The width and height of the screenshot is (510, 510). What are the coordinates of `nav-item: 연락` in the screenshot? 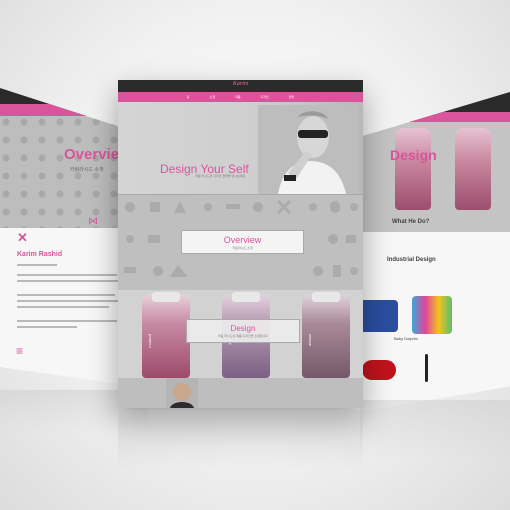 It's located at (292, 97).